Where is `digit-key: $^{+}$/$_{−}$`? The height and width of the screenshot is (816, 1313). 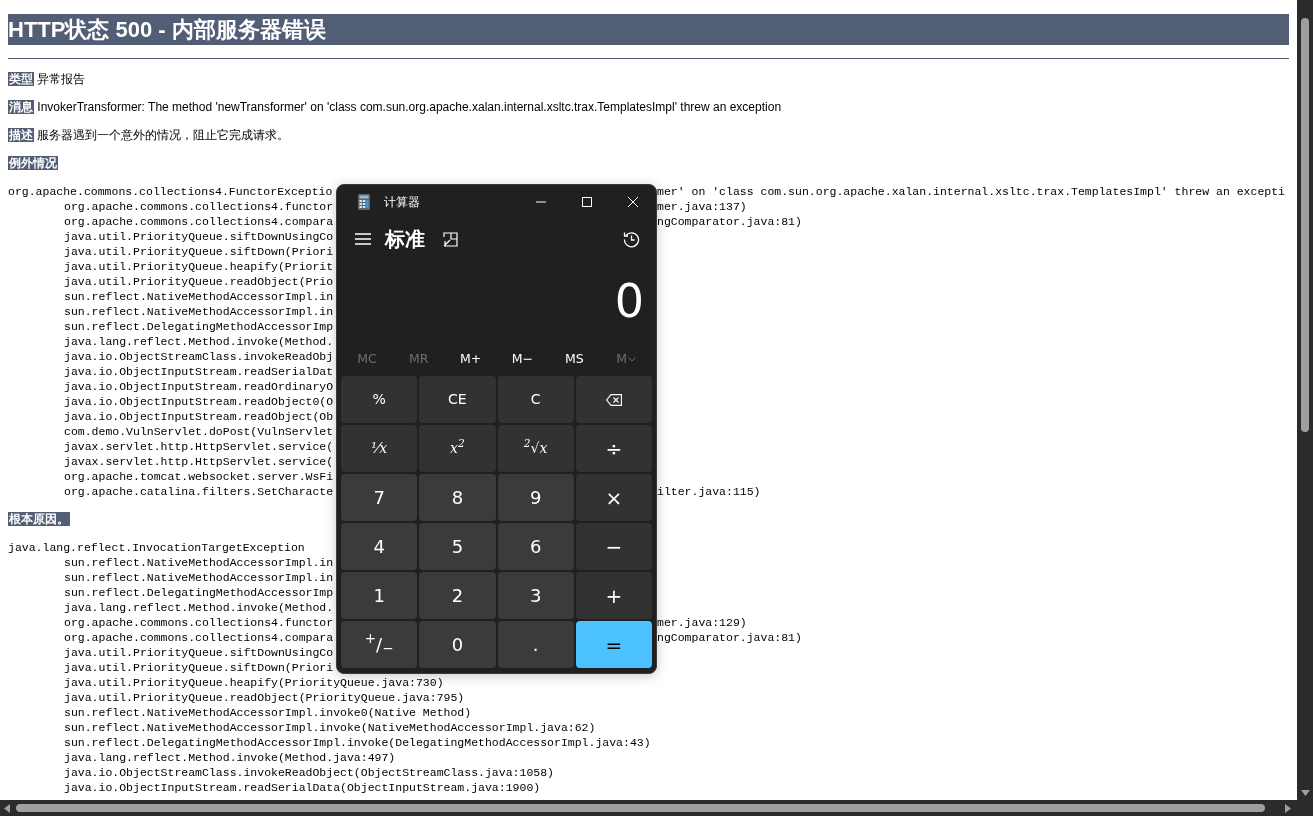
digit-key: $^{+}$/$_{−}$ is located at coordinates (379, 644).